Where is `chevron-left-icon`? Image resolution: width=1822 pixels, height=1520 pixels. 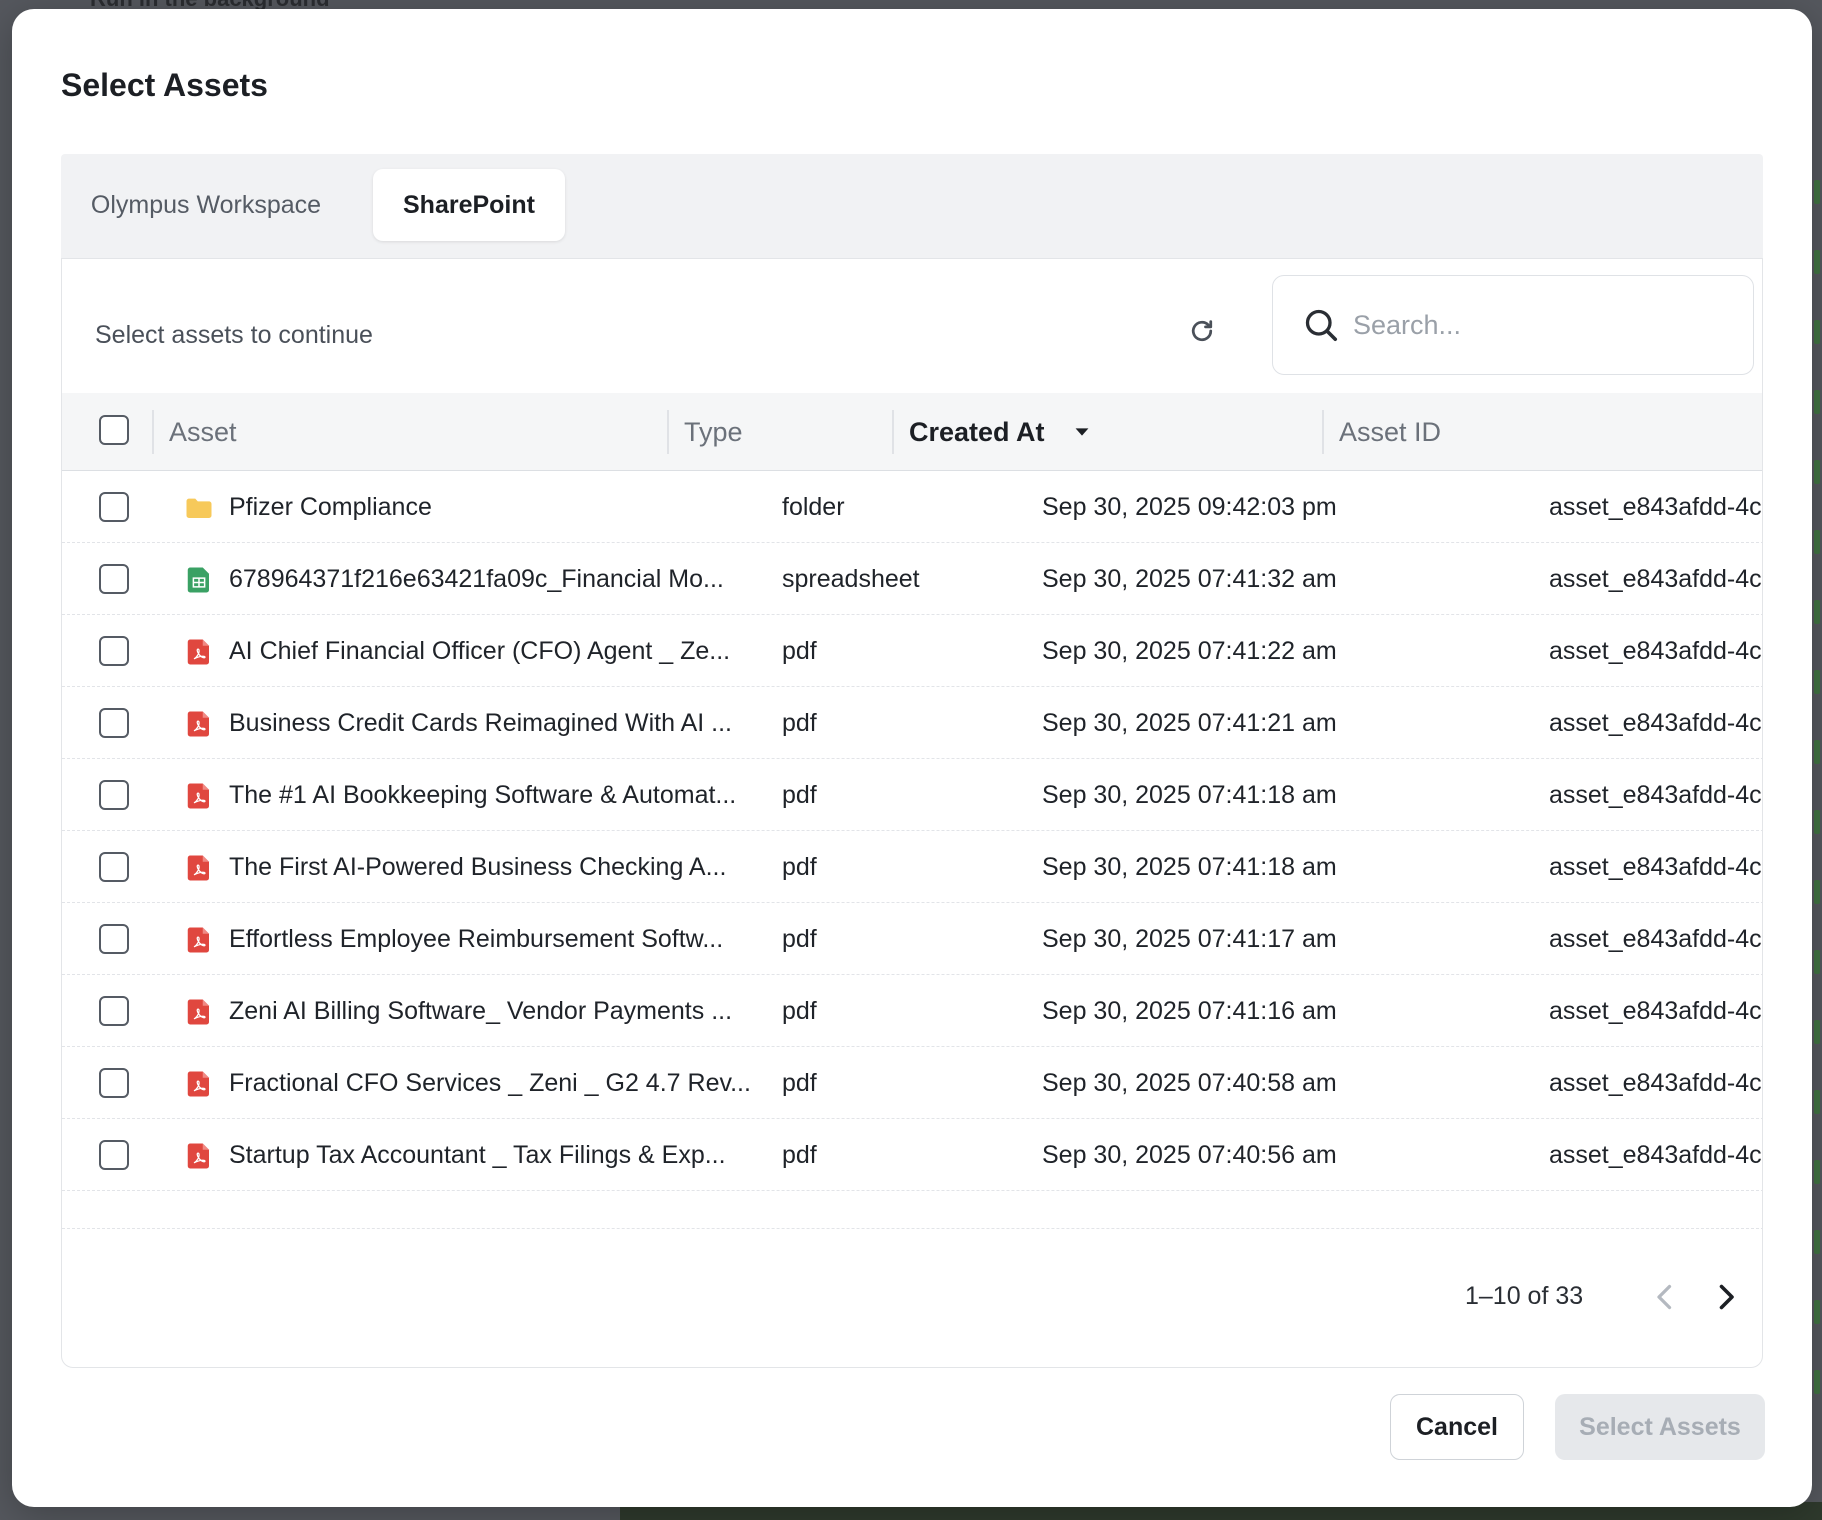 chevron-left-icon is located at coordinates (1664, 1297).